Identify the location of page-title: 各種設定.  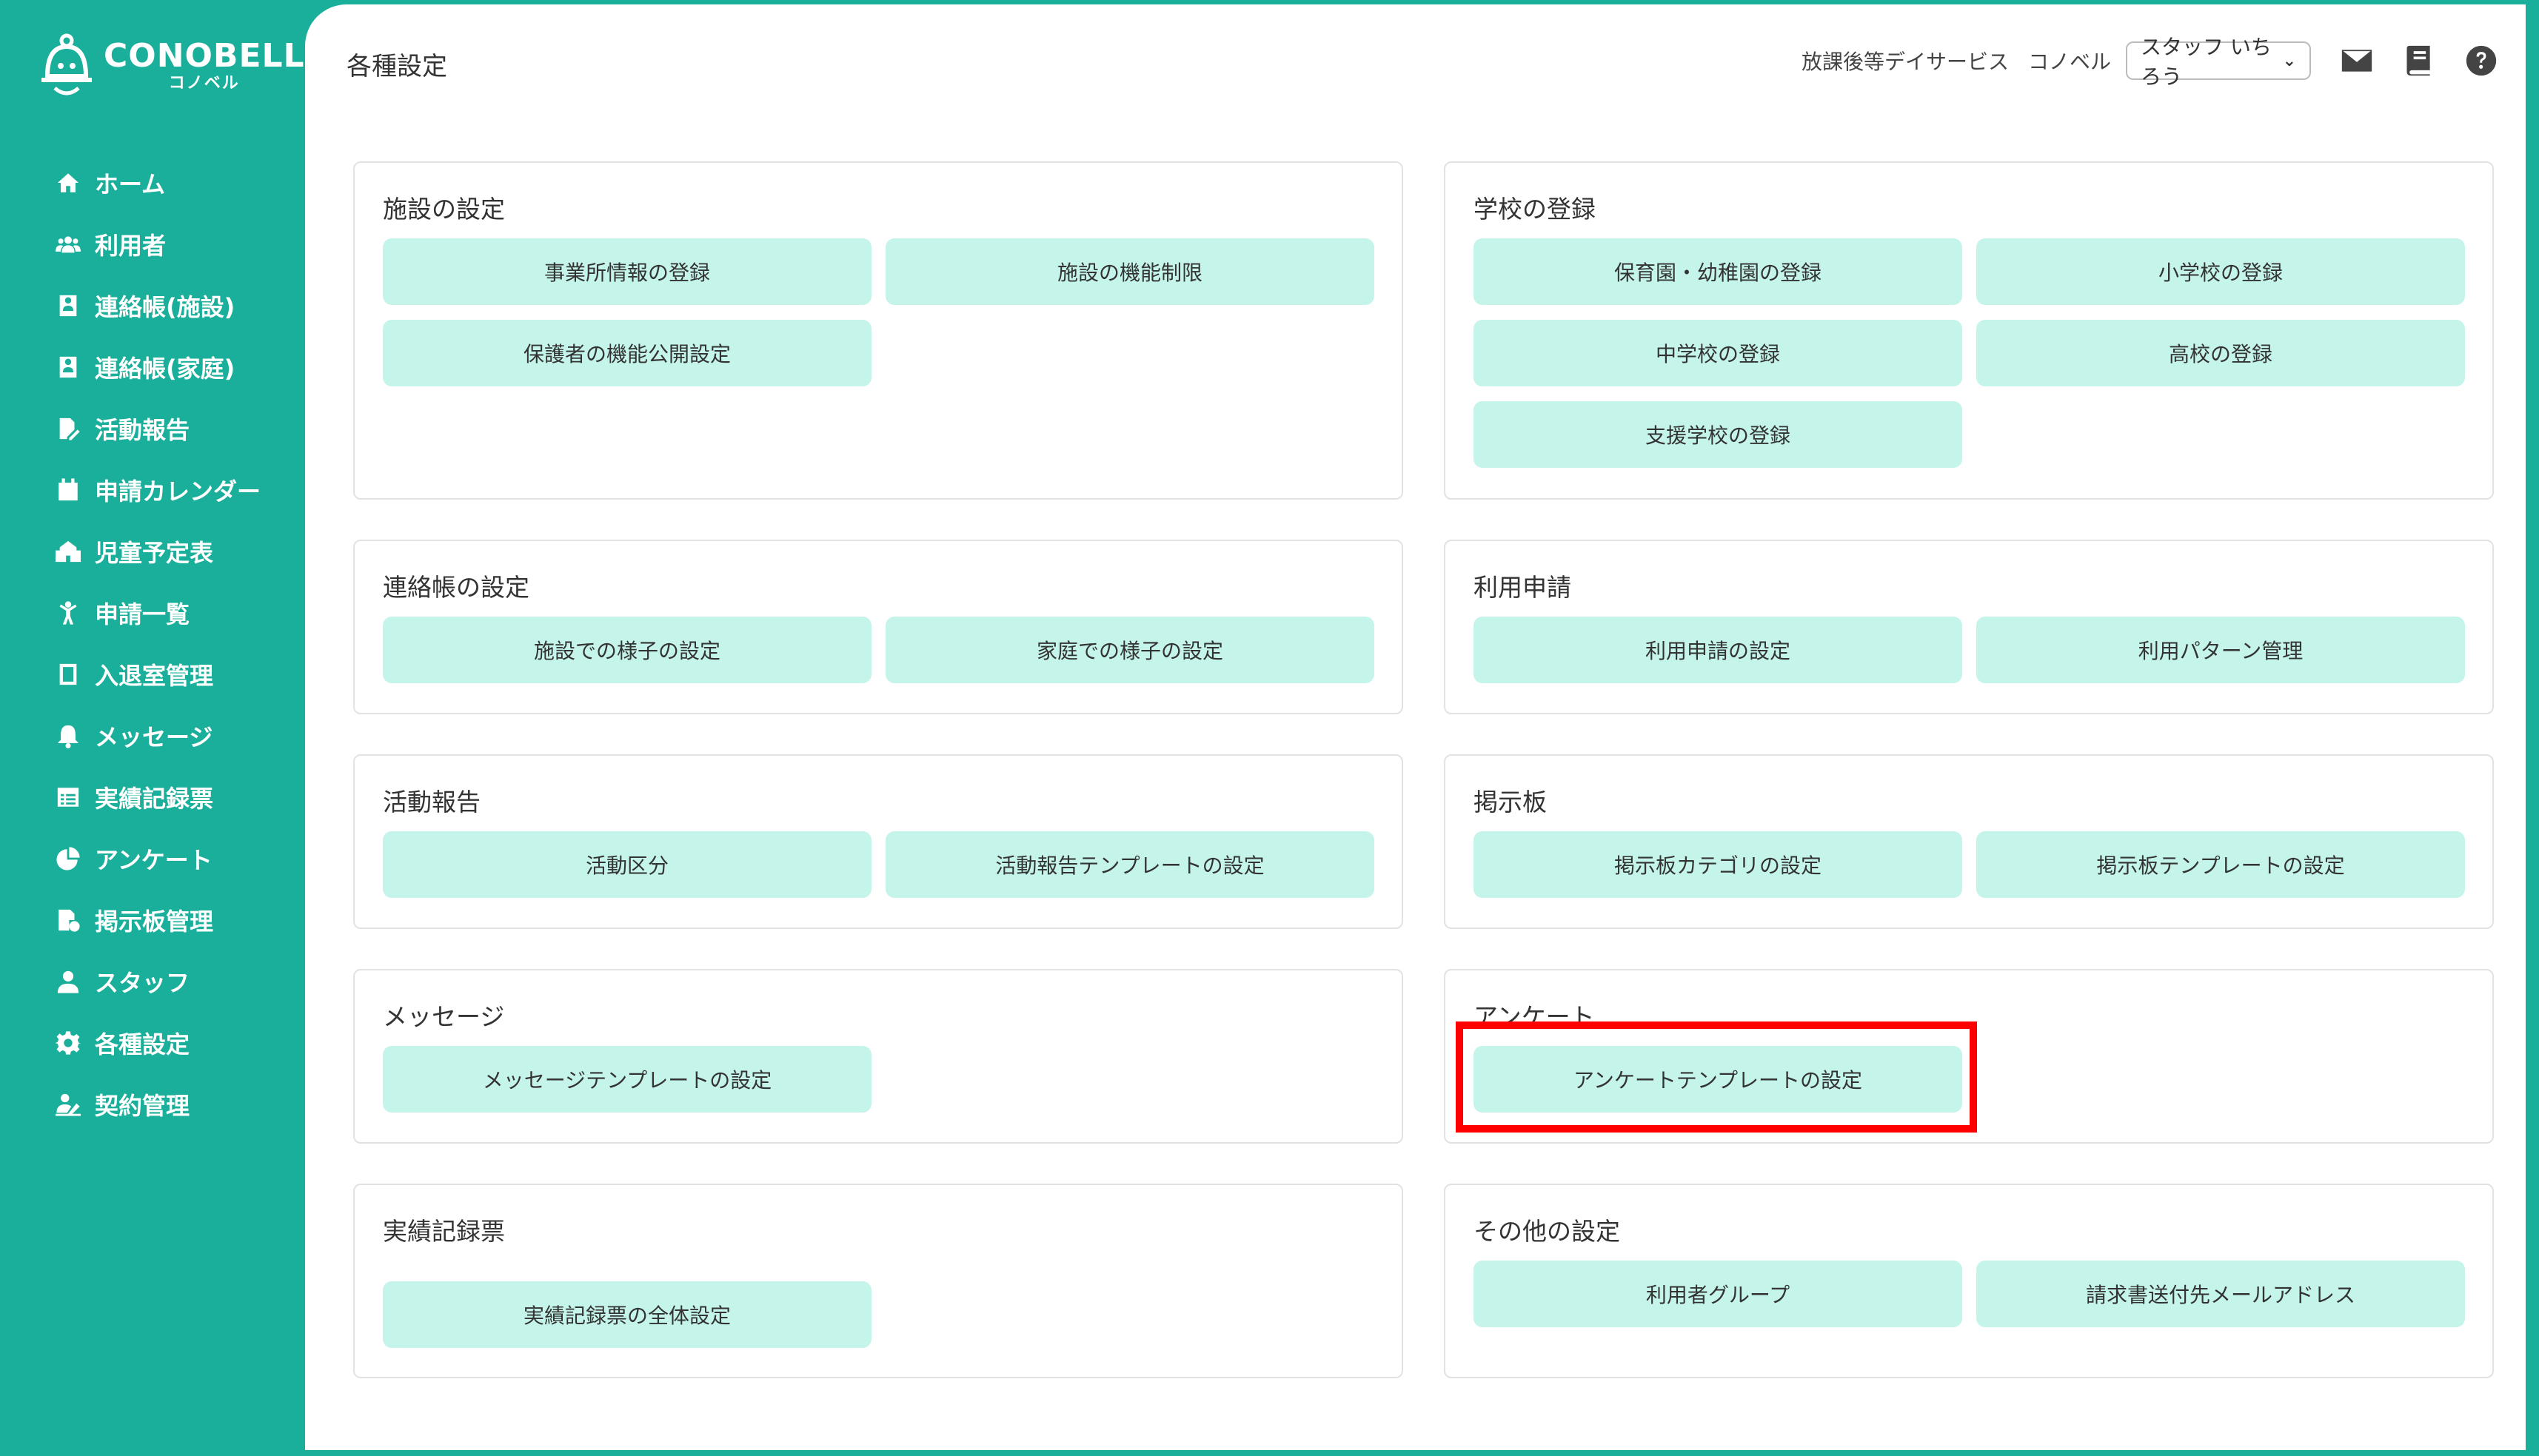
(397, 66).